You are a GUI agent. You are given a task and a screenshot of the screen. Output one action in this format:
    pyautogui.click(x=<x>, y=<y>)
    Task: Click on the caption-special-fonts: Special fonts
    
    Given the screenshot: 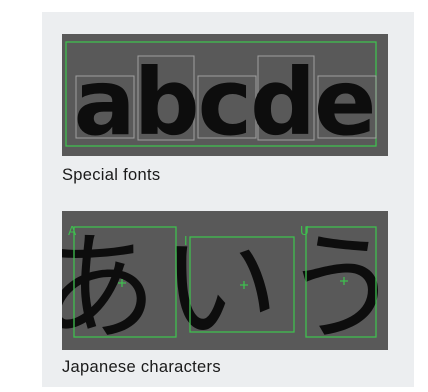 What is the action you would take?
    pyautogui.click(x=111, y=175)
    